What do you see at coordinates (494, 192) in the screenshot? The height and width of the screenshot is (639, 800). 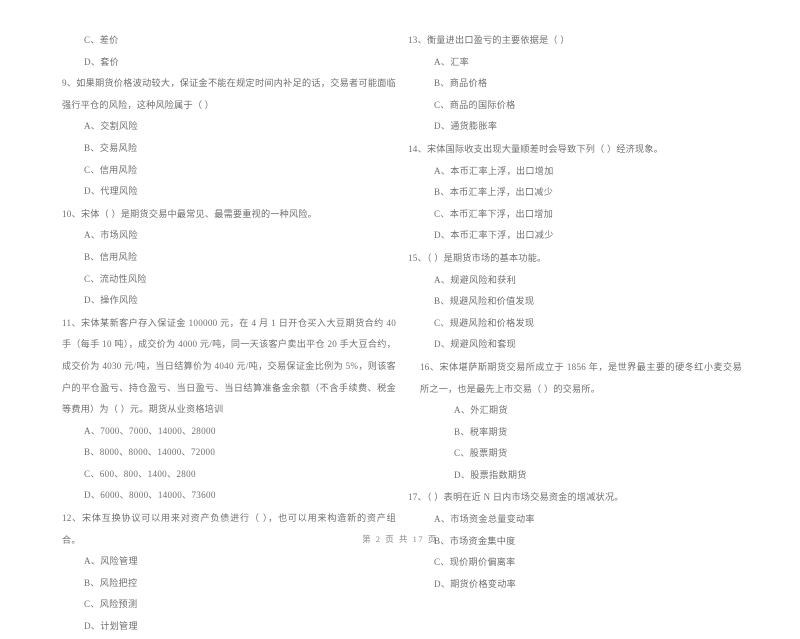 I see `option-item: B、本币汇率上浮，出口减少` at bounding box center [494, 192].